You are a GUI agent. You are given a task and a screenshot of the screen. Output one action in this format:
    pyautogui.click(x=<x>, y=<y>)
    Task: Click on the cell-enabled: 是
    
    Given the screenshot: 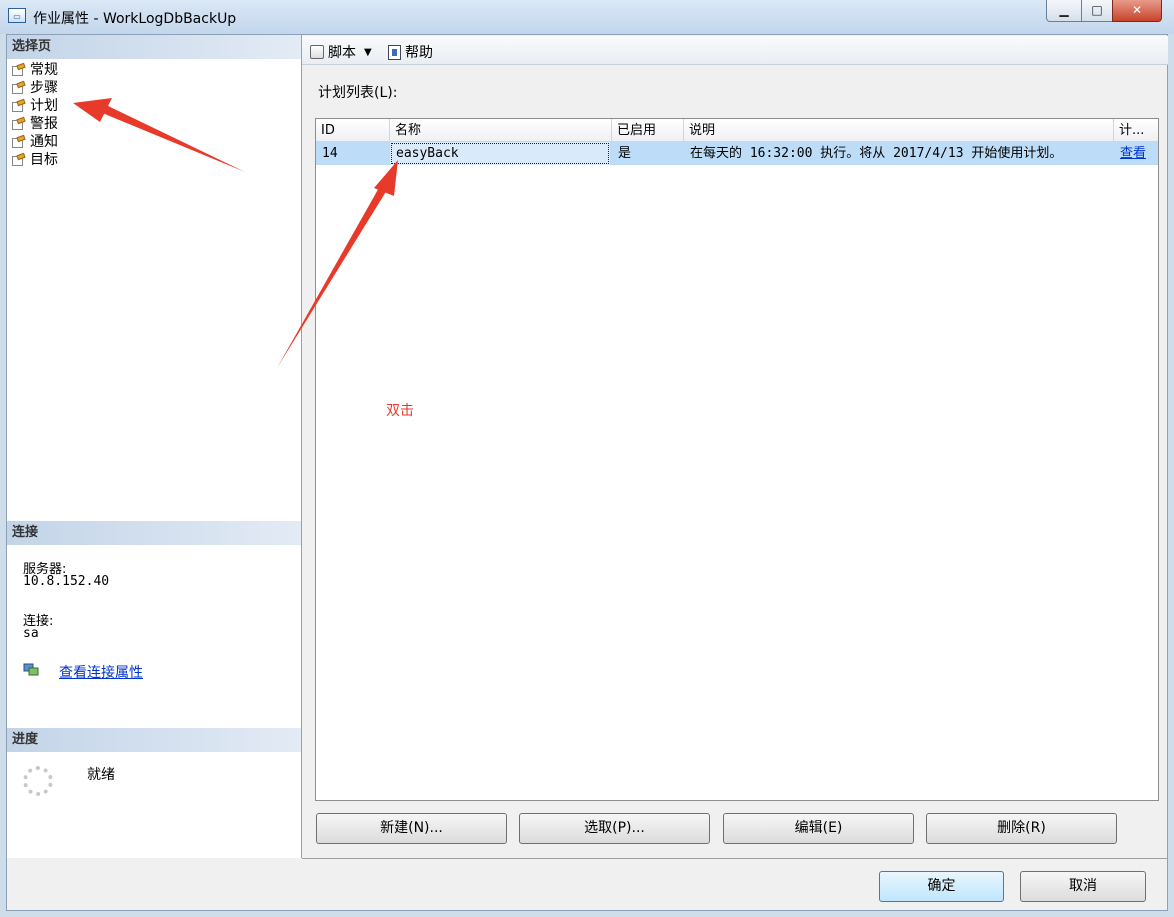 What is the action you would take?
    pyautogui.click(x=625, y=153)
    